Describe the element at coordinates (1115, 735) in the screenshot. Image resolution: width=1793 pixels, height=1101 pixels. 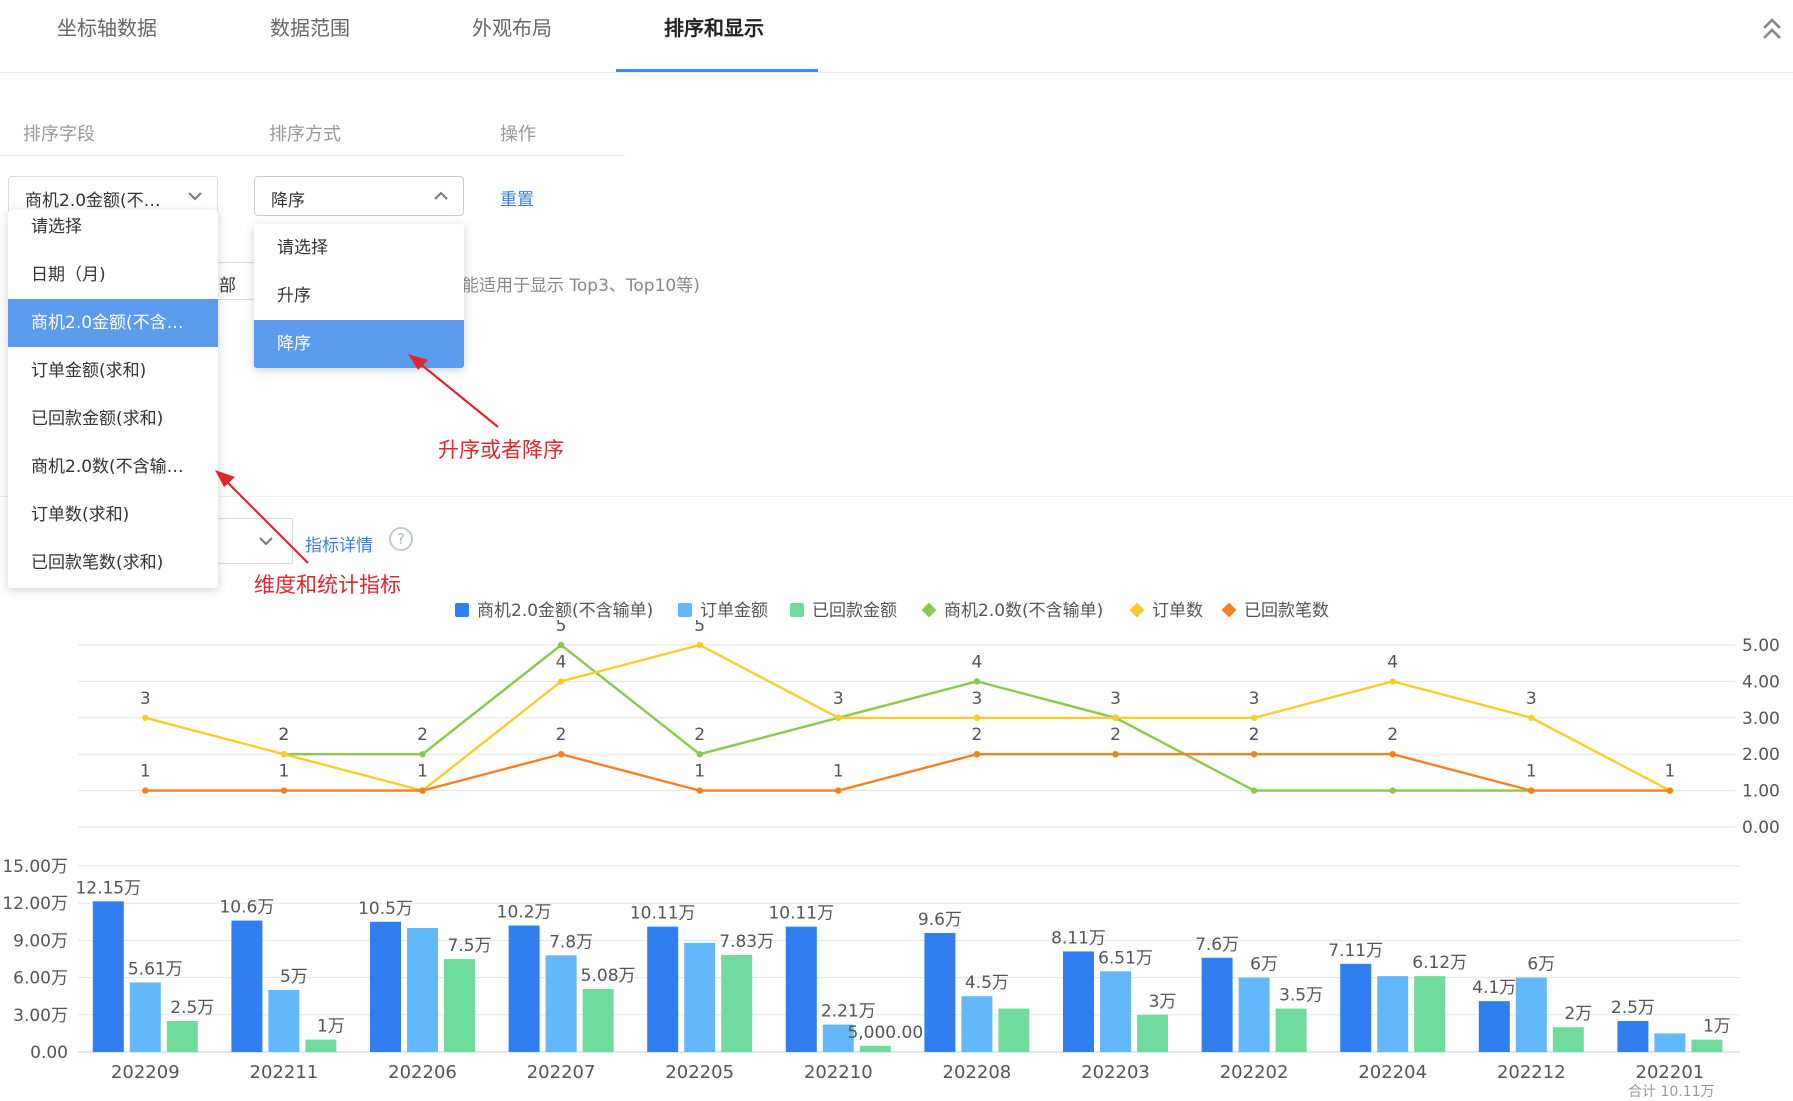
I see `line-data-label: 2` at that location.